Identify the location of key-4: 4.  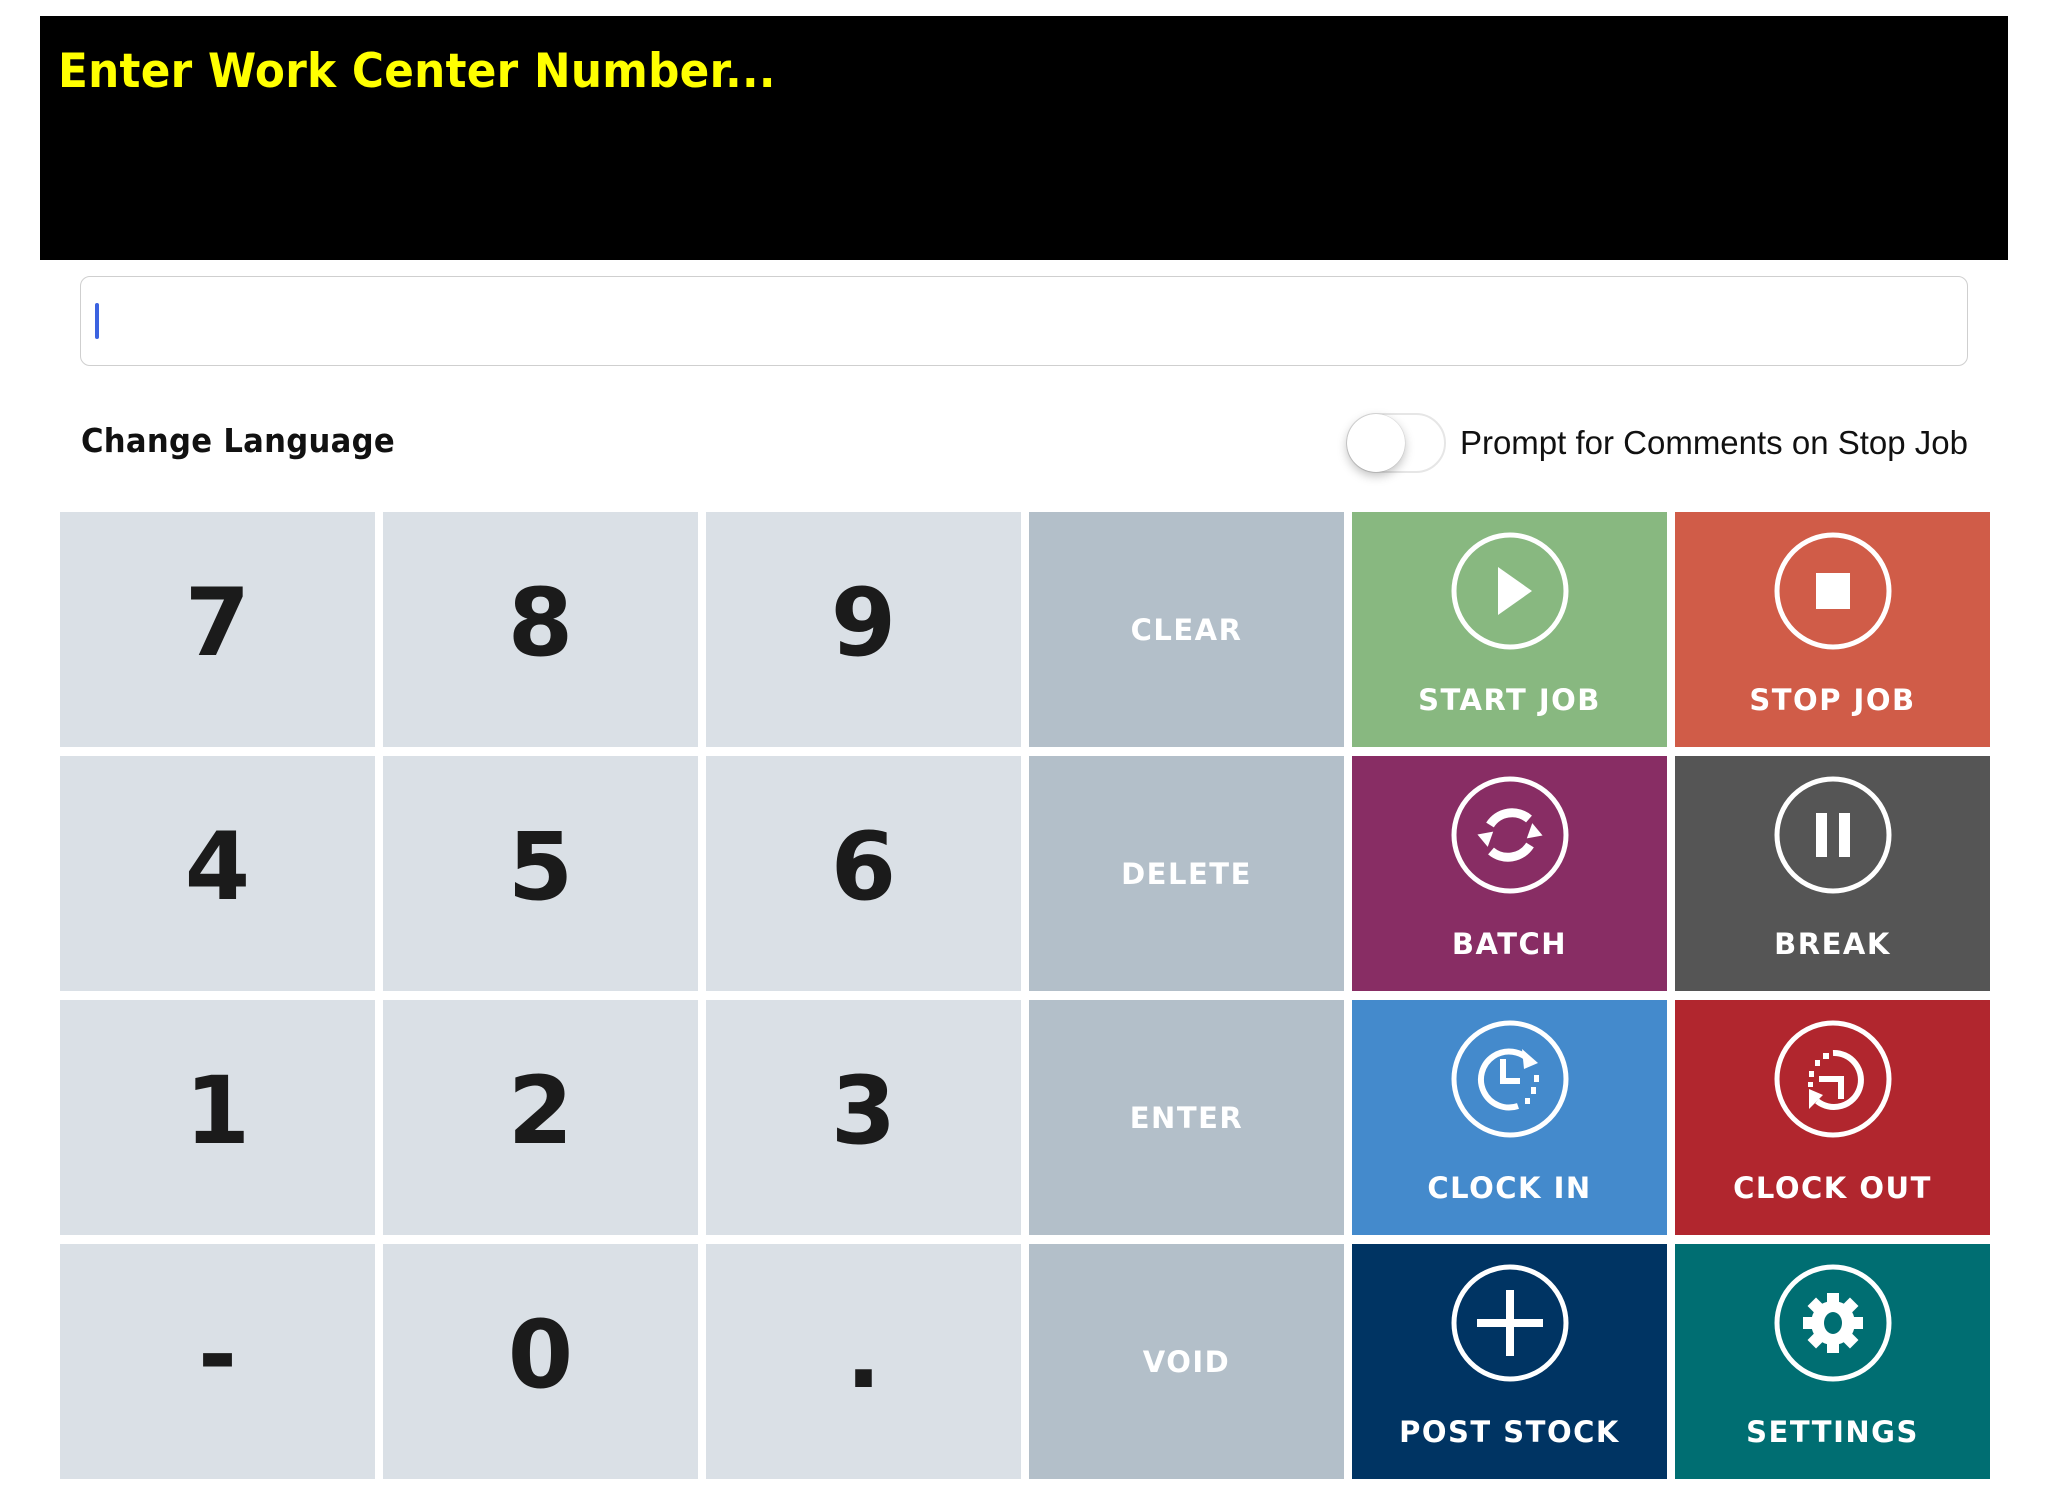
(217, 873).